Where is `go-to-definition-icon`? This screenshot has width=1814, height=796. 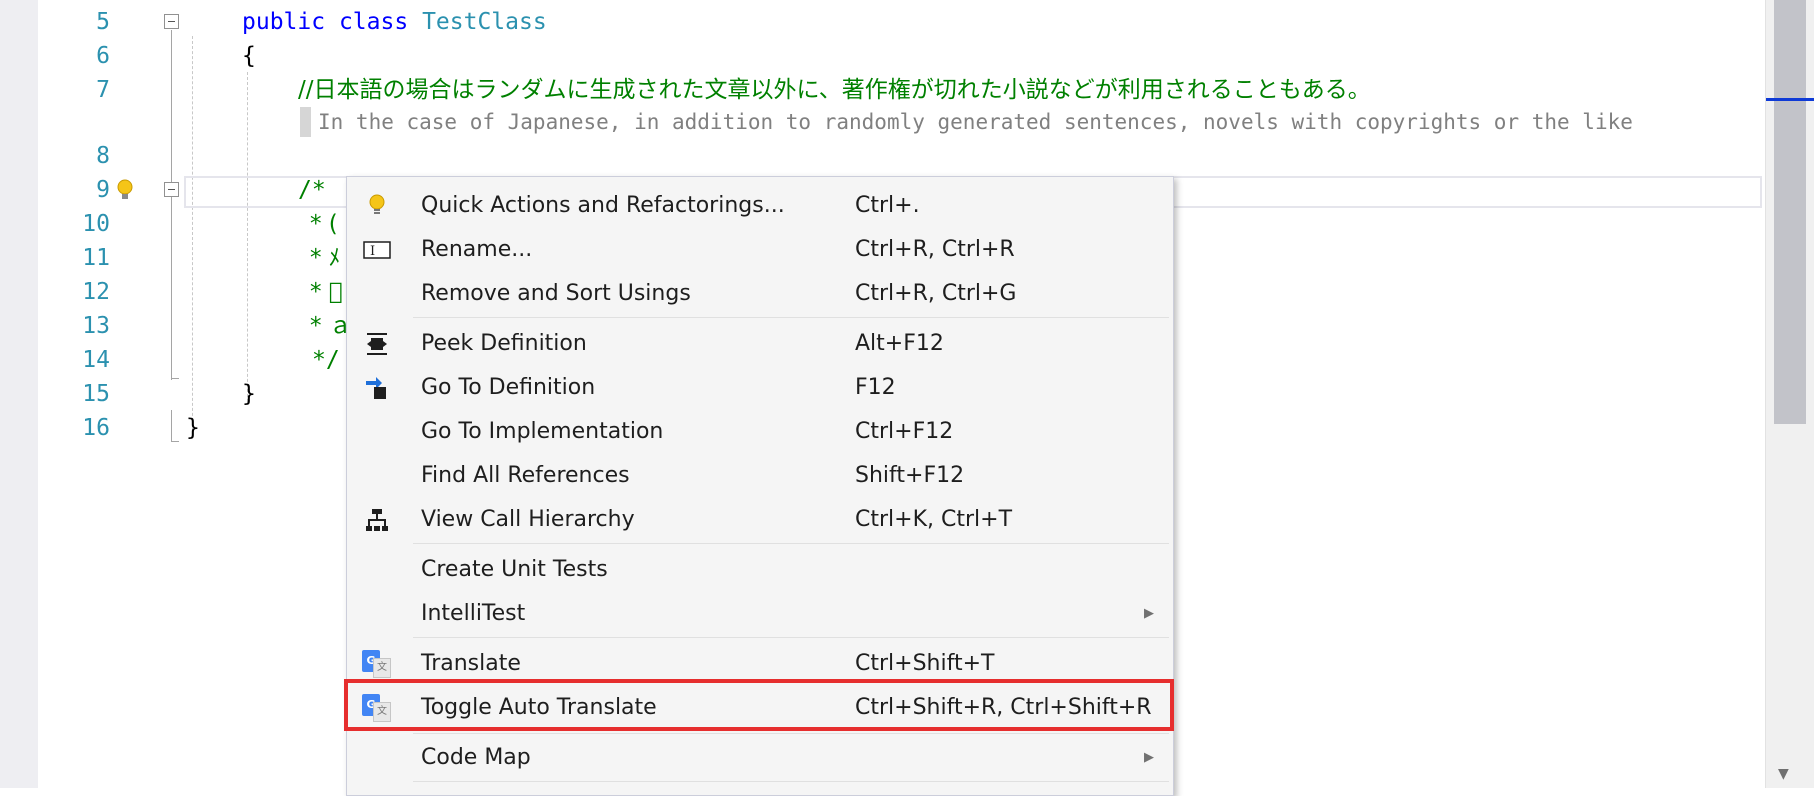
go-to-definition-icon is located at coordinates (377, 388).